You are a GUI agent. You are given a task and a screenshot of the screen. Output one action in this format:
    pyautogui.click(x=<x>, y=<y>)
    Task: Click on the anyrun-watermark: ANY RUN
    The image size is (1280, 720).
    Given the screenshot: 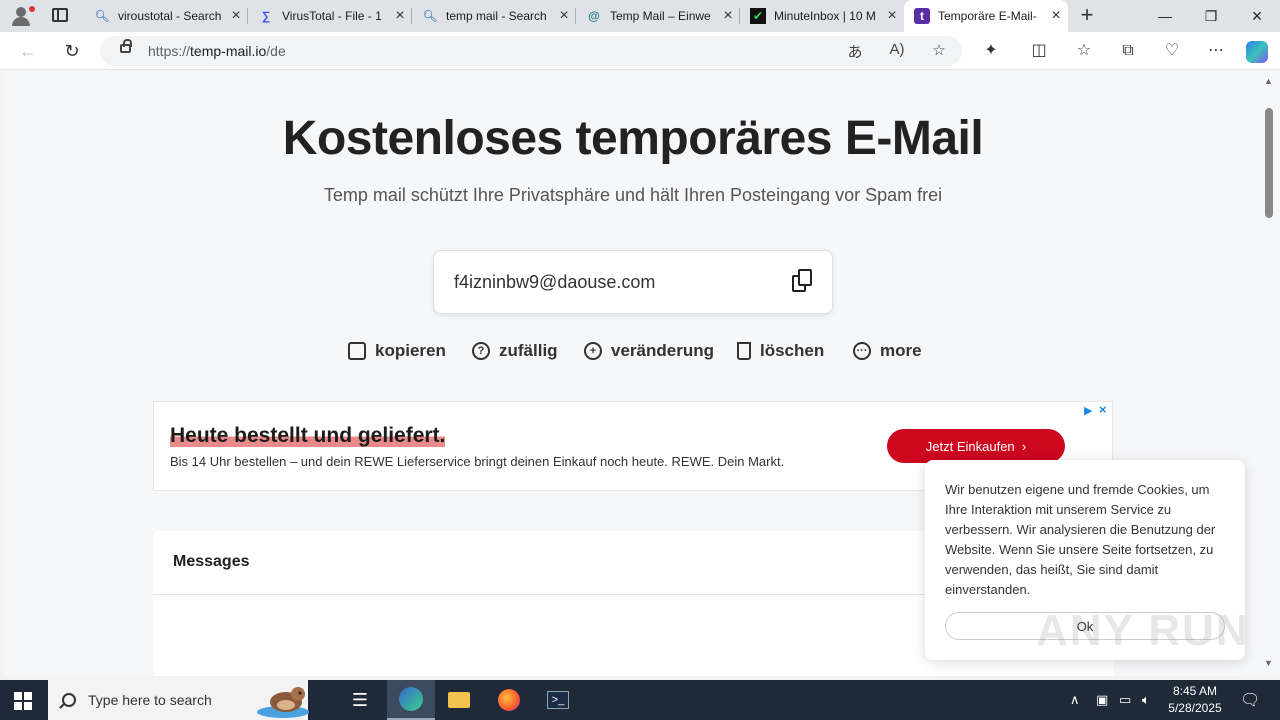 What is the action you would take?
    pyautogui.click(x=1143, y=630)
    